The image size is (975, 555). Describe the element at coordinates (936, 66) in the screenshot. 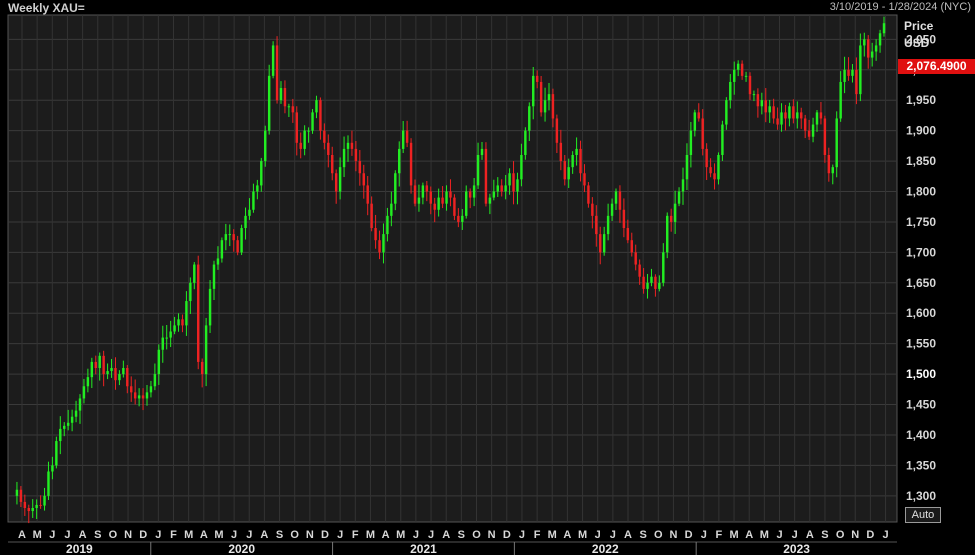

I see `last-price-tag: 2,076.4900` at that location.